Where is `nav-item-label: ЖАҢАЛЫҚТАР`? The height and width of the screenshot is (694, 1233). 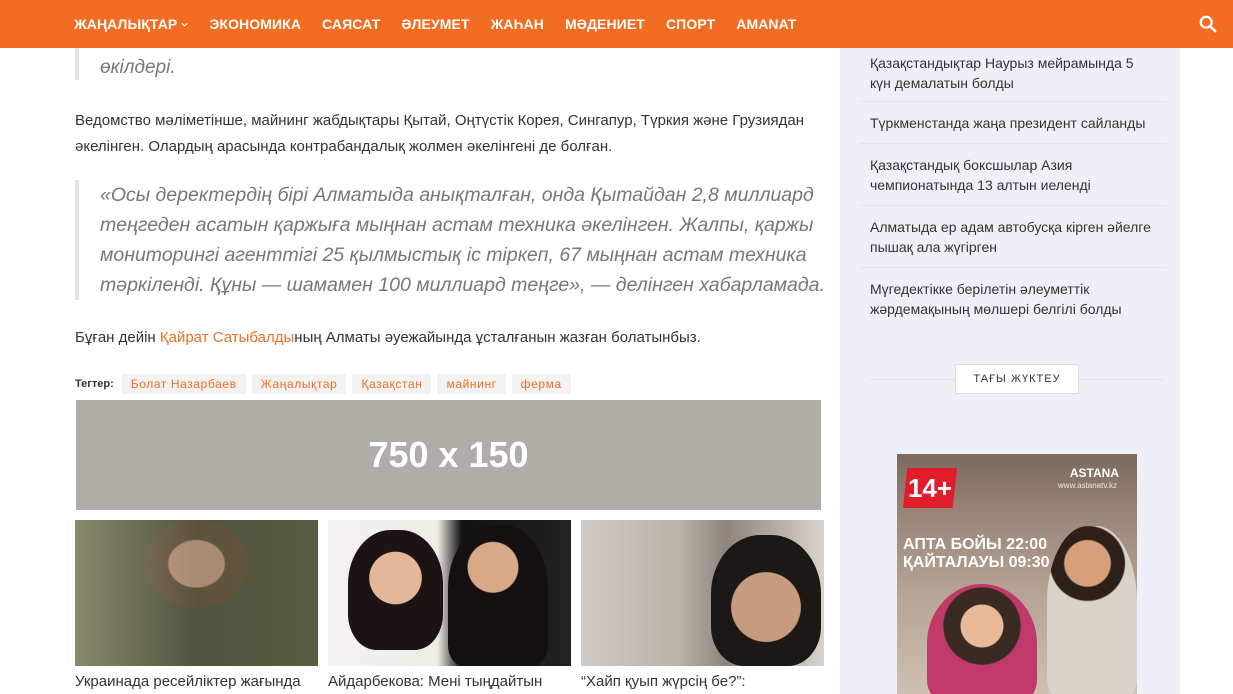
nav-item-label: ЖАҢАЛЫҚТАР is located at coordinates (126, 24).